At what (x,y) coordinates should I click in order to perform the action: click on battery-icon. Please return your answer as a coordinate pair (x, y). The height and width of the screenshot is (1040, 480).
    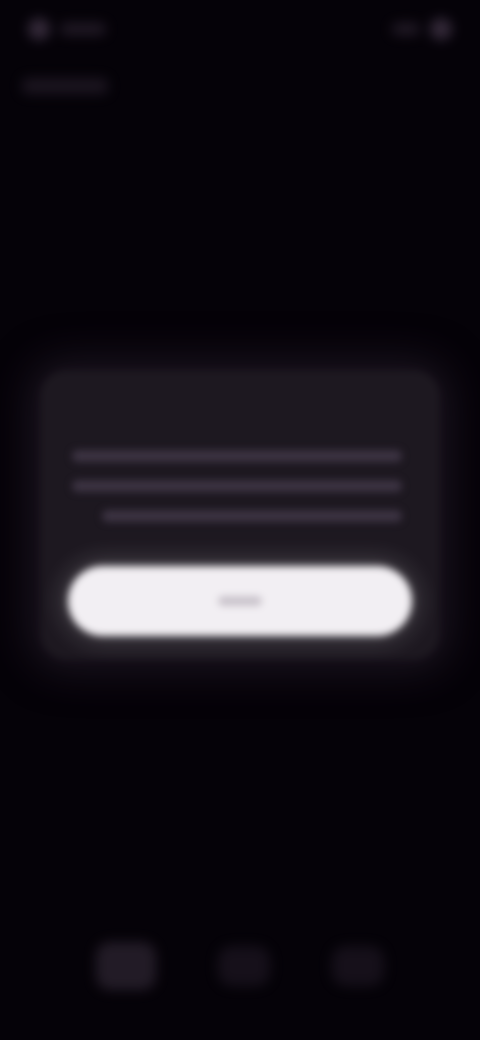
    Looking at the image, I should click on (441, 29).